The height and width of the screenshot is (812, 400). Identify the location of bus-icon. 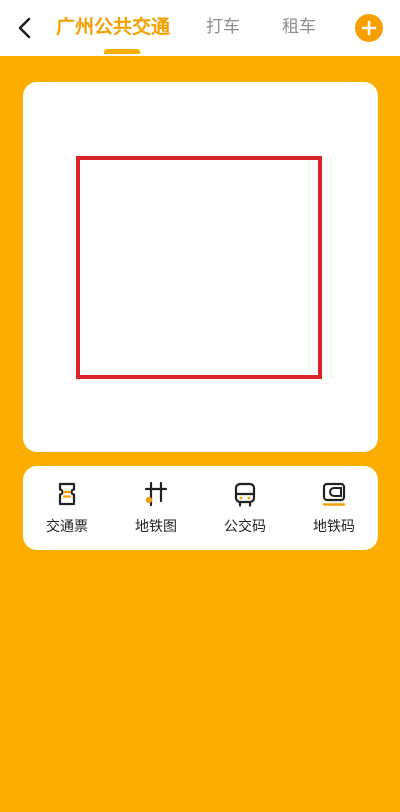
(245, 494).